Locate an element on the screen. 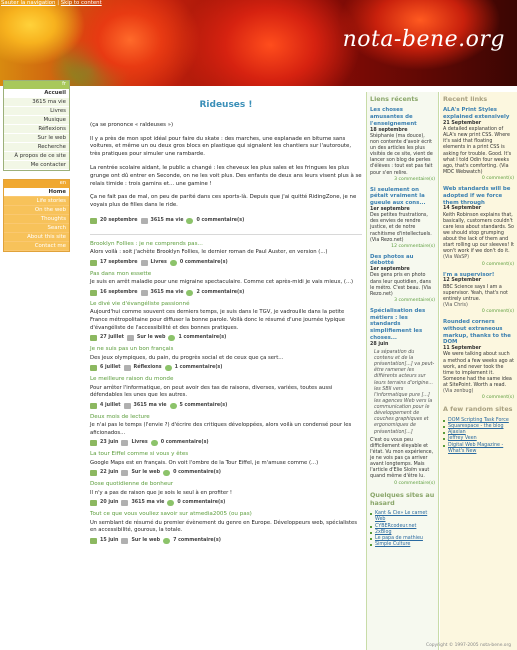 Image resolution: width=517 pixels, height=650 pixels. post-title: Deux mois de lecture is located at coordinates (226, 417).